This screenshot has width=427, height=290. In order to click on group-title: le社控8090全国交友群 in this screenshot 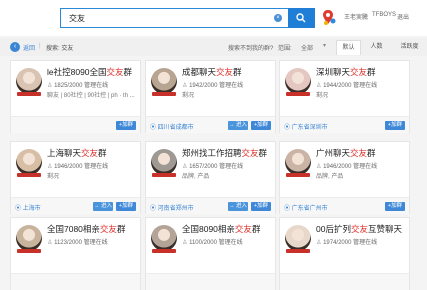, I will do `click(89, 72)`.